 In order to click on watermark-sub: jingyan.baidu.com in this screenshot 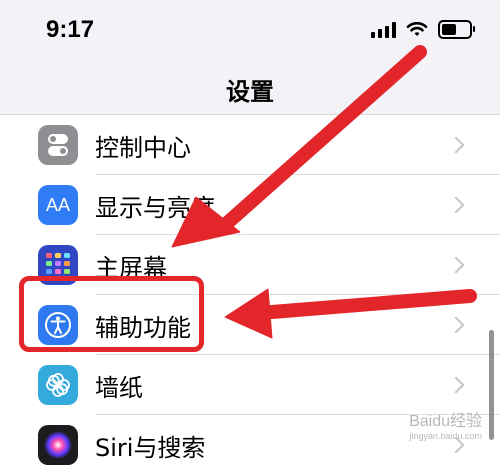, I will do `click(445, 436)`.